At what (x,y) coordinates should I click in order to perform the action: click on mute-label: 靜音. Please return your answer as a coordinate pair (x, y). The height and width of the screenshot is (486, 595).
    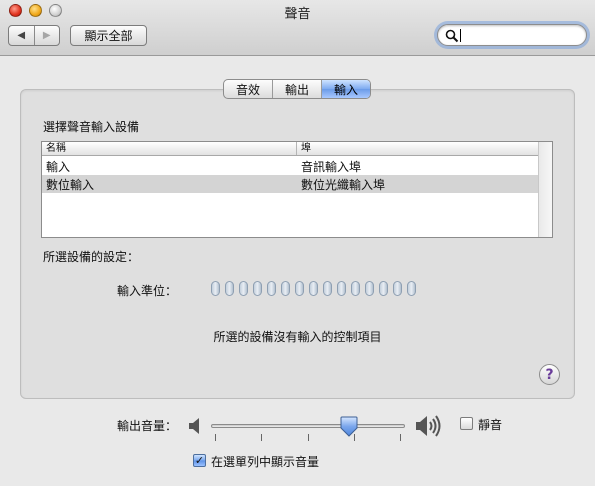
    Looking at the image, I should click on (490, 425).